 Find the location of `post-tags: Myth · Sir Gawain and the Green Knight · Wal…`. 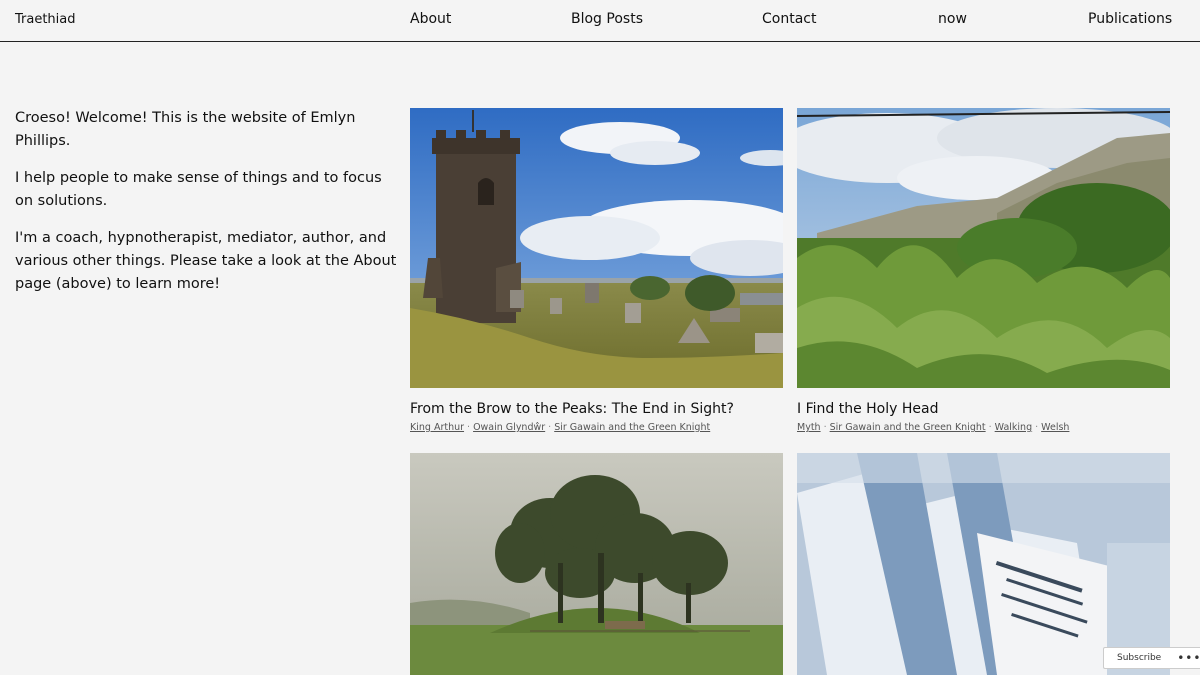

post-tags: Myth · Sir Gawain and the Green Knight · Wal… is located at coordinates (933, 427).